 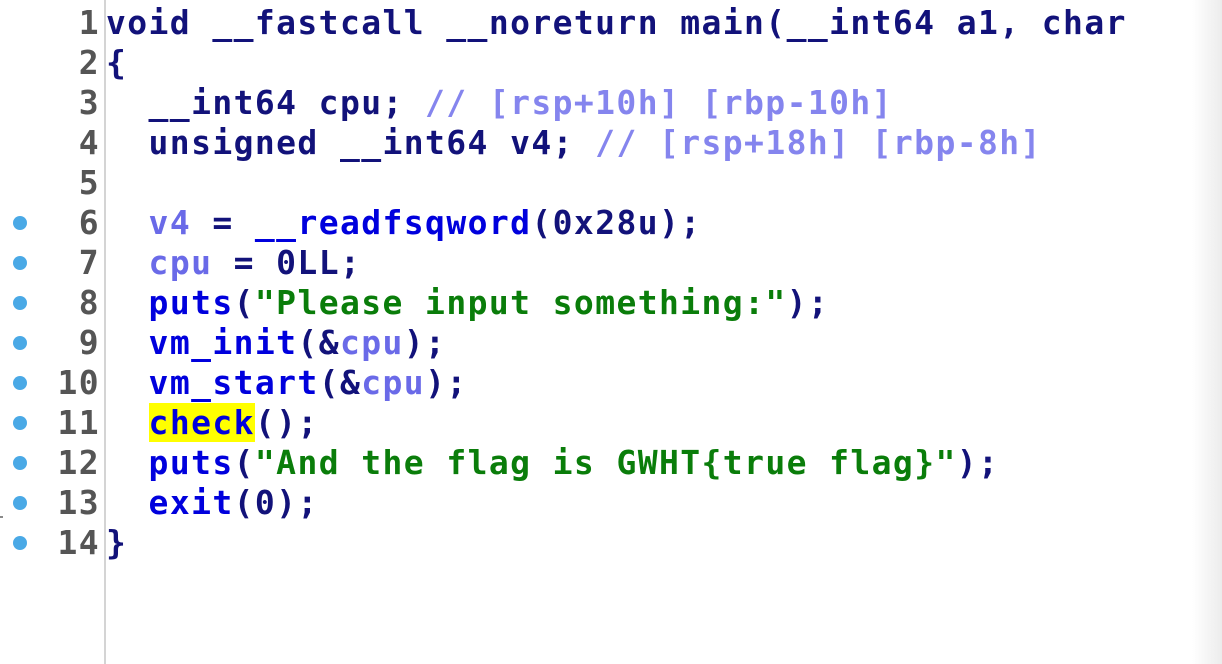 I want to click on function-name: __readfsqword, so click(x=393, y=222).